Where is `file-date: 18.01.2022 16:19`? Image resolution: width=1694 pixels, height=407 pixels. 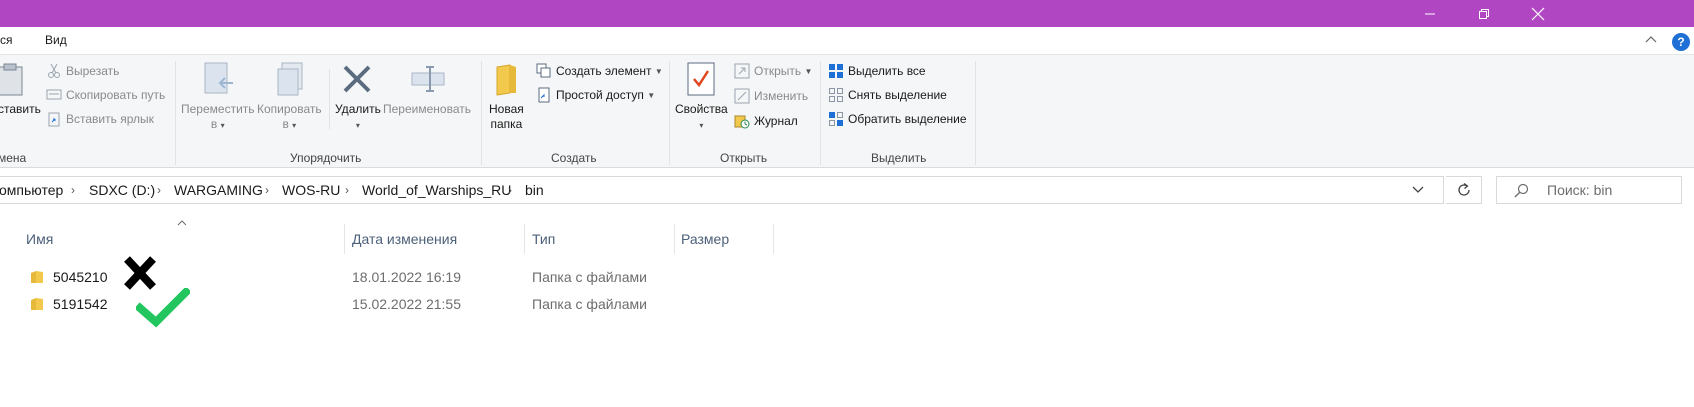
file-date: 18.01.2022 16:19 is located at coordinates (406, 277).